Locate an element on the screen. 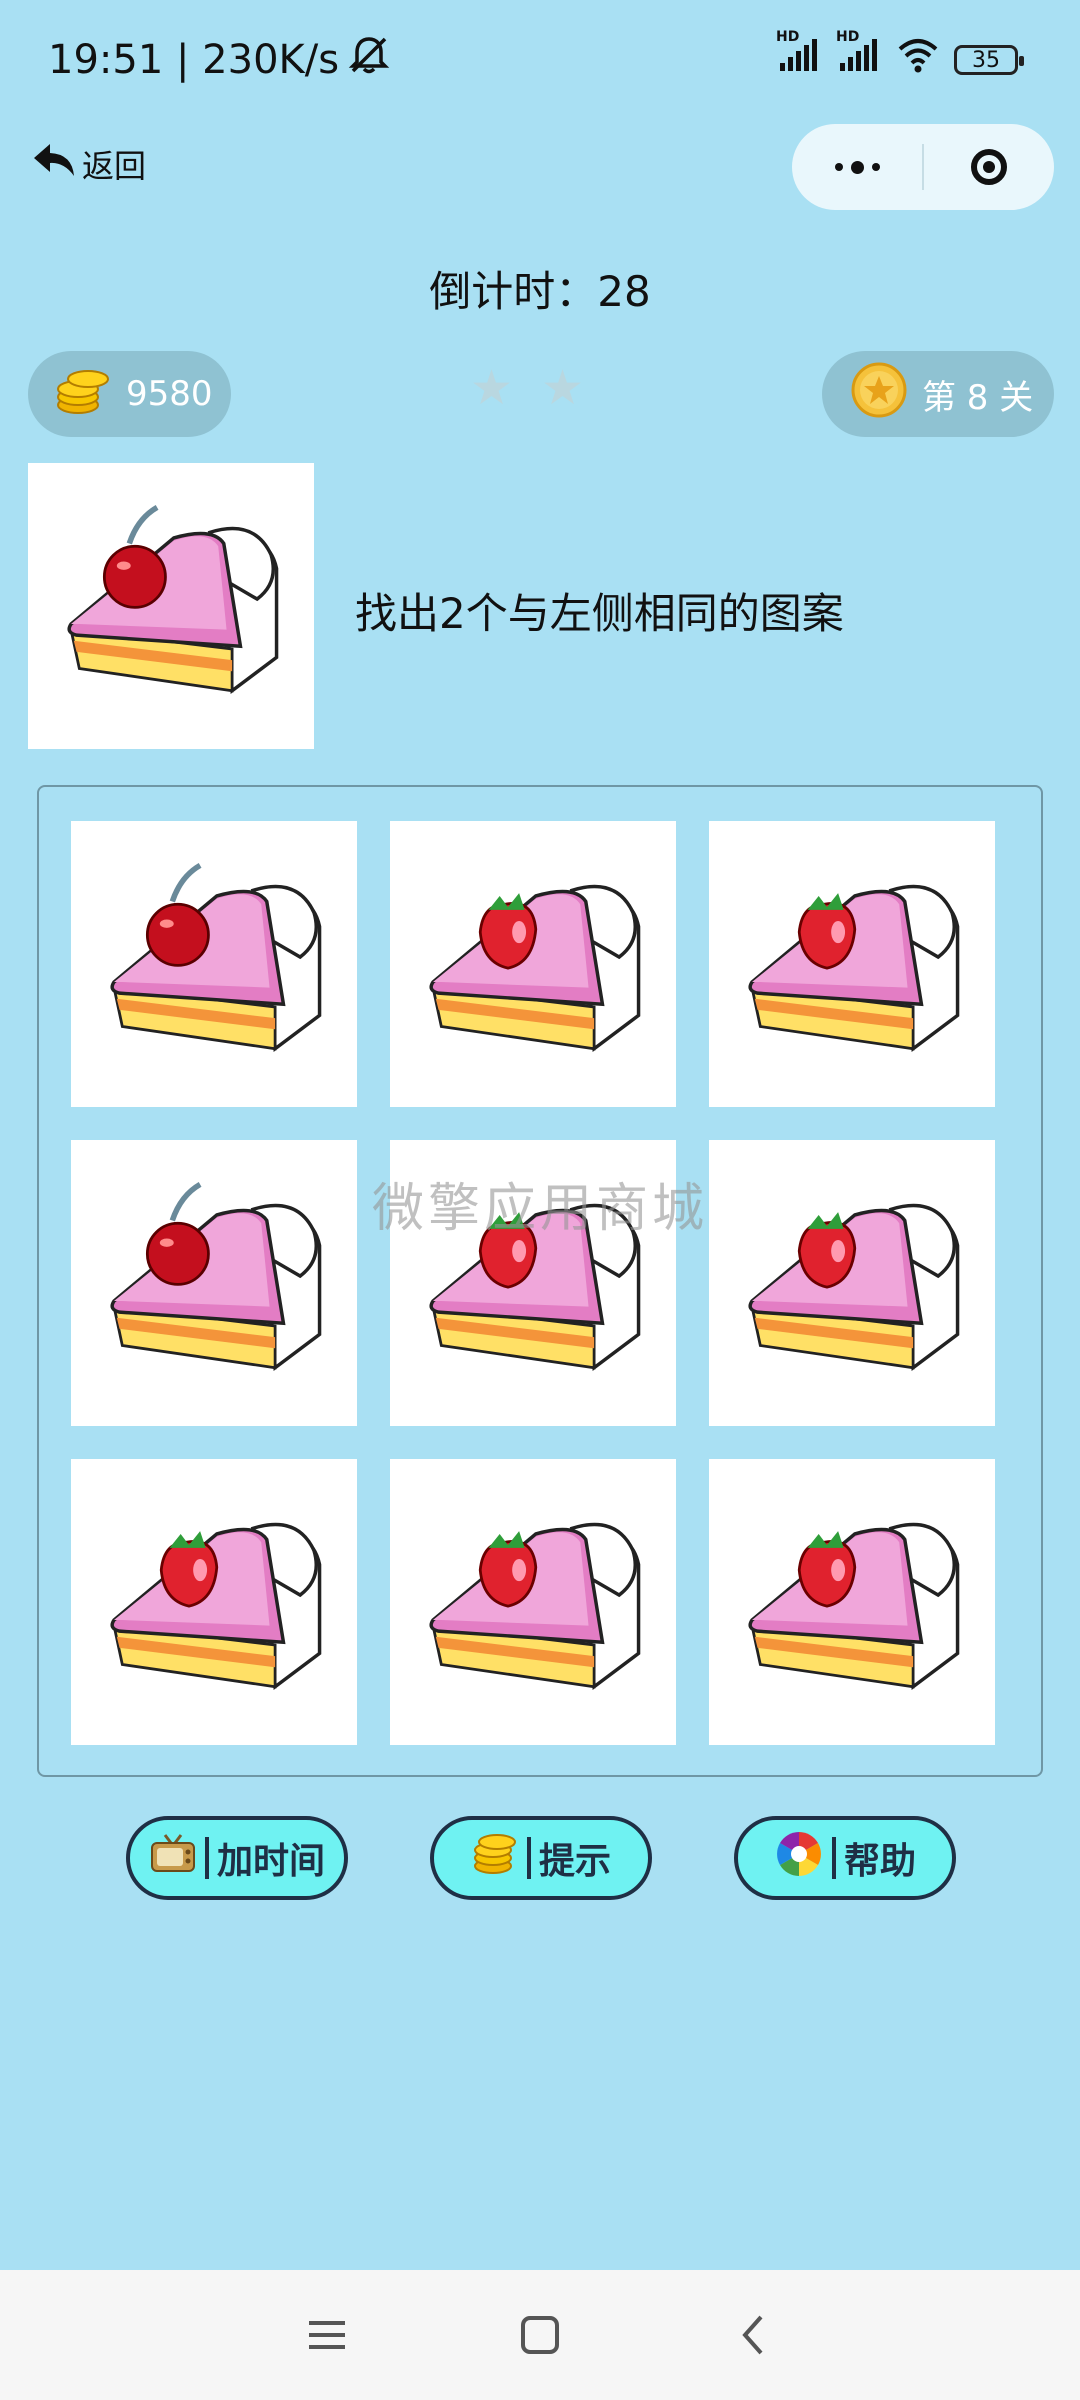 The width and height of the screenshot is (1080, 2400). add-time-button: 加时间 is located at coordinates (237, 1858).